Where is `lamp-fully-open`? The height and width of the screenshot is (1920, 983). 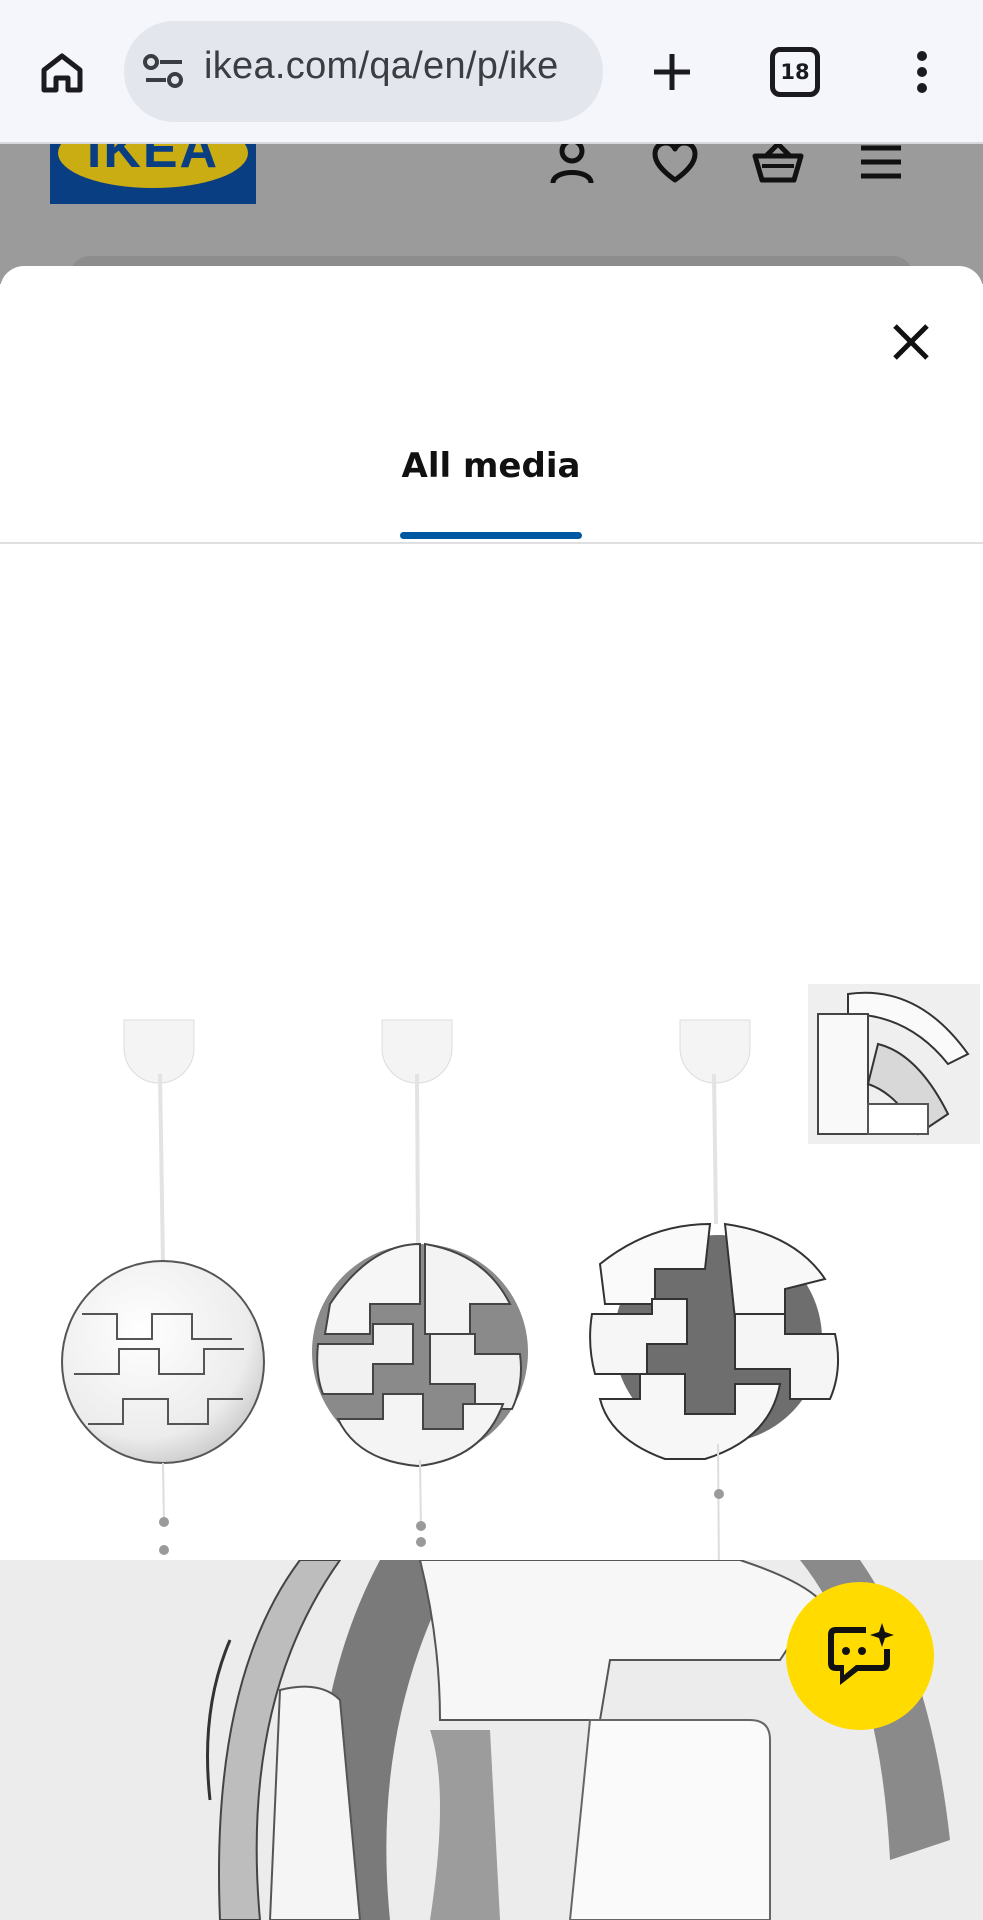
lamp-fully-open is located at coordinates (714, 1289).